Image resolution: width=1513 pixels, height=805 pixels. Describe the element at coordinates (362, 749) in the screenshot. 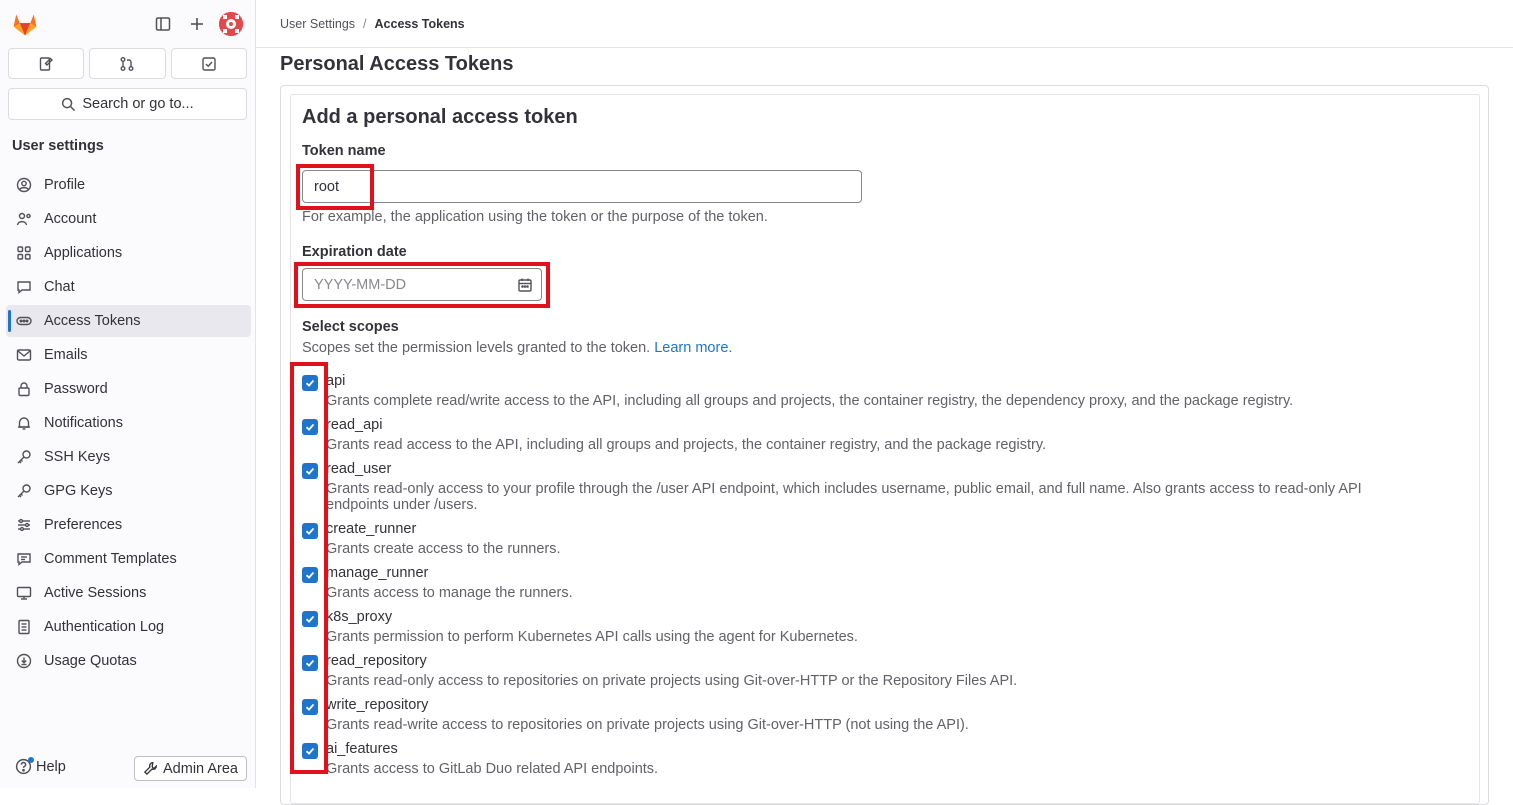

I see `scope-name: ai_features` at that location.